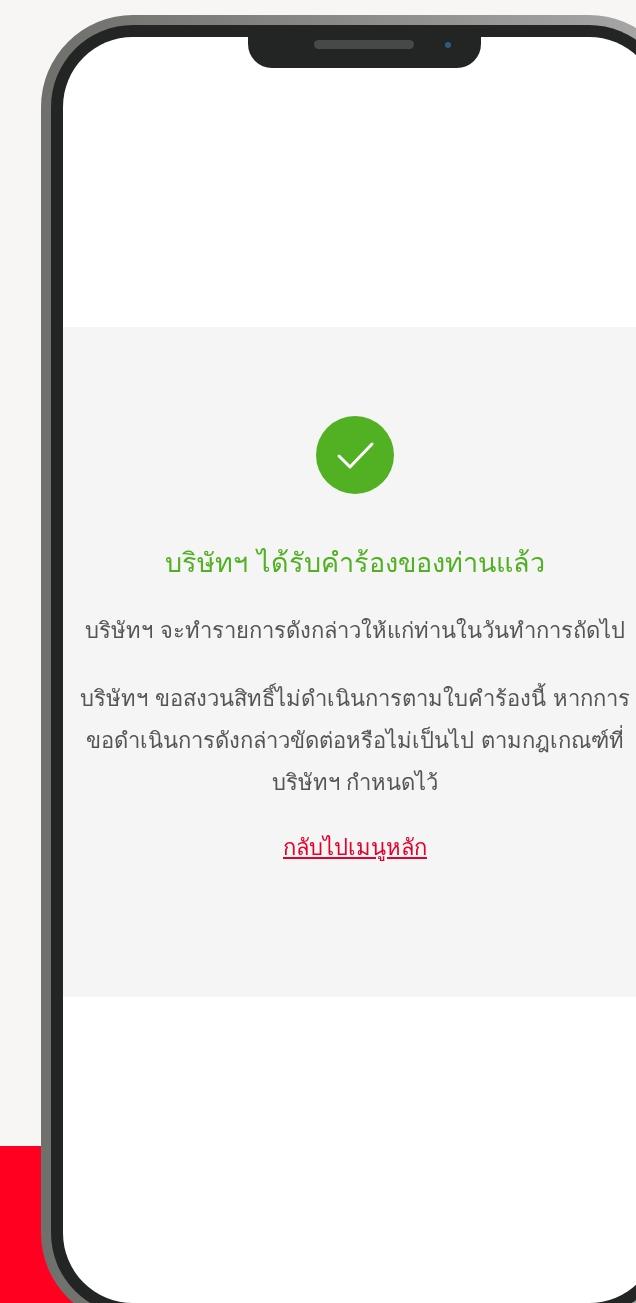 This screenshot has width=636, height=1303. Describe the element at coordinates (355, 631) in the screenshot. I see `info-paragraph: บริษัทฯ จะทำรายการดังกล่าวให้แก่ท่านในวันทำการถัดไป` at that location.